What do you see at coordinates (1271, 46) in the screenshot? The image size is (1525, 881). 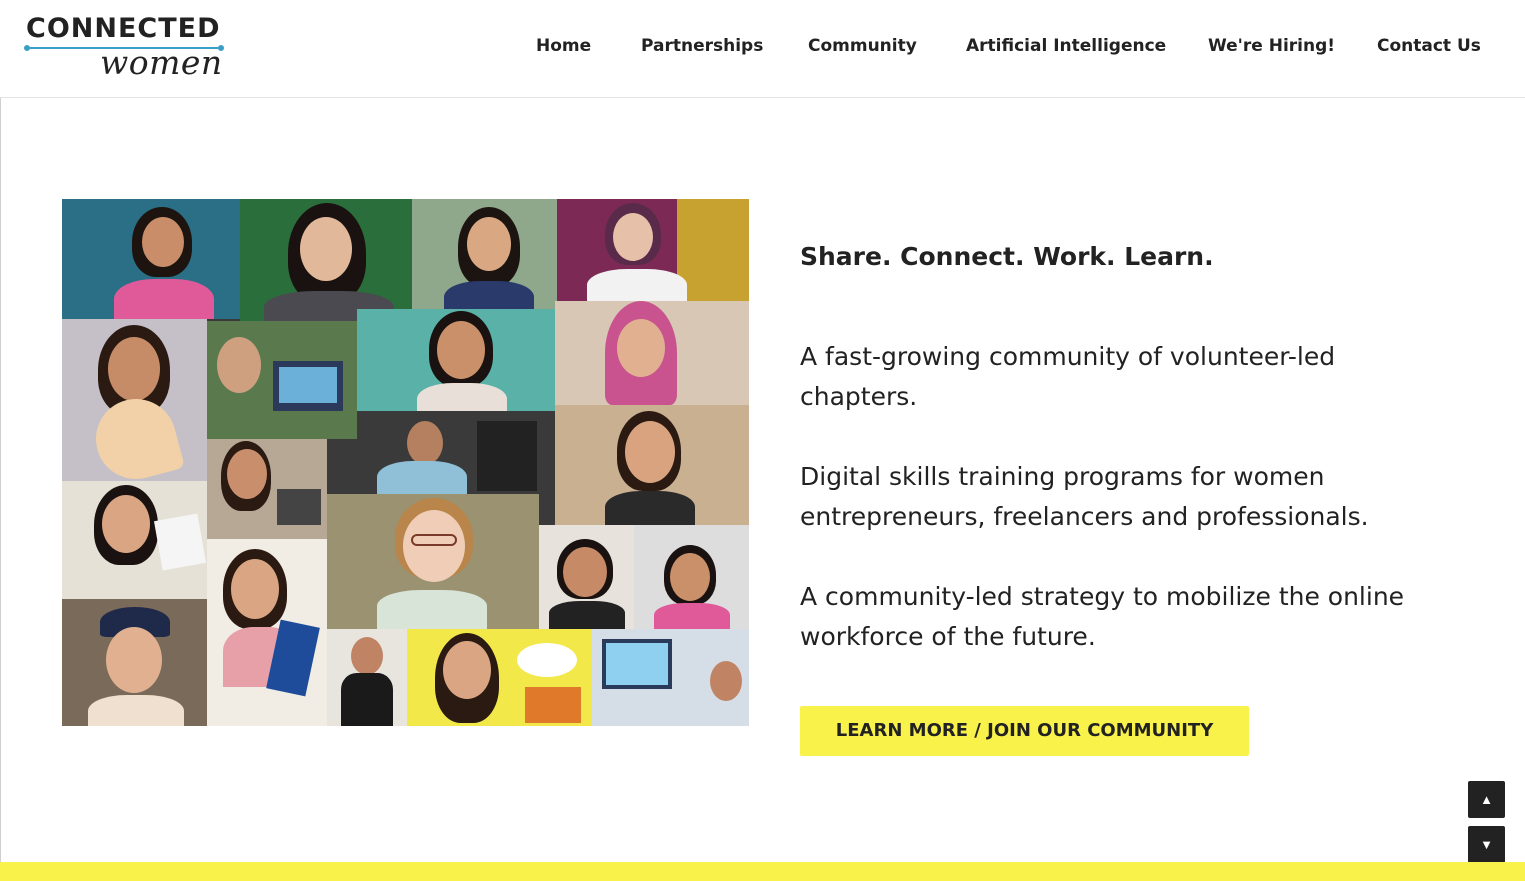 I see `nav-hiring: We're Hiring!` at bounding box center [1271, 46].